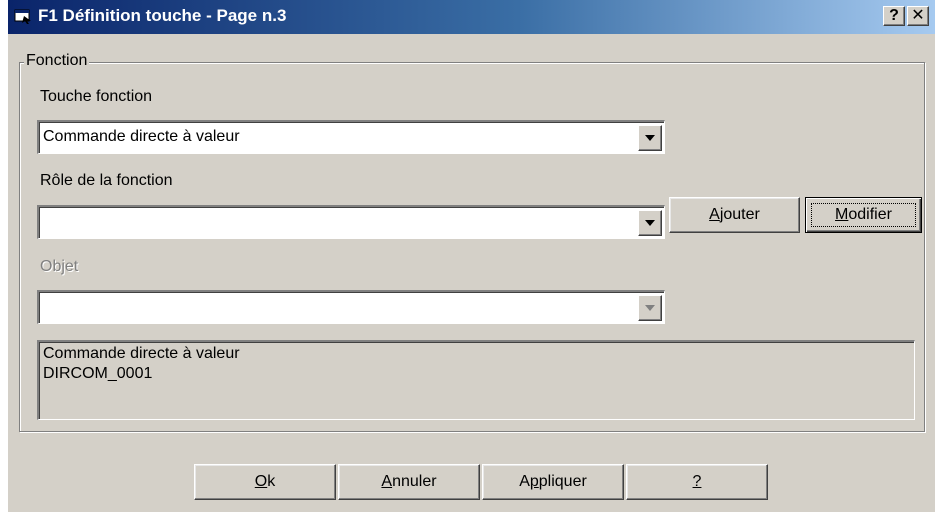  What do you see at coordinates (534, 481) in the screenshot?
I see `appliquer-mnemonic: p` at bounding box center [534, 481].